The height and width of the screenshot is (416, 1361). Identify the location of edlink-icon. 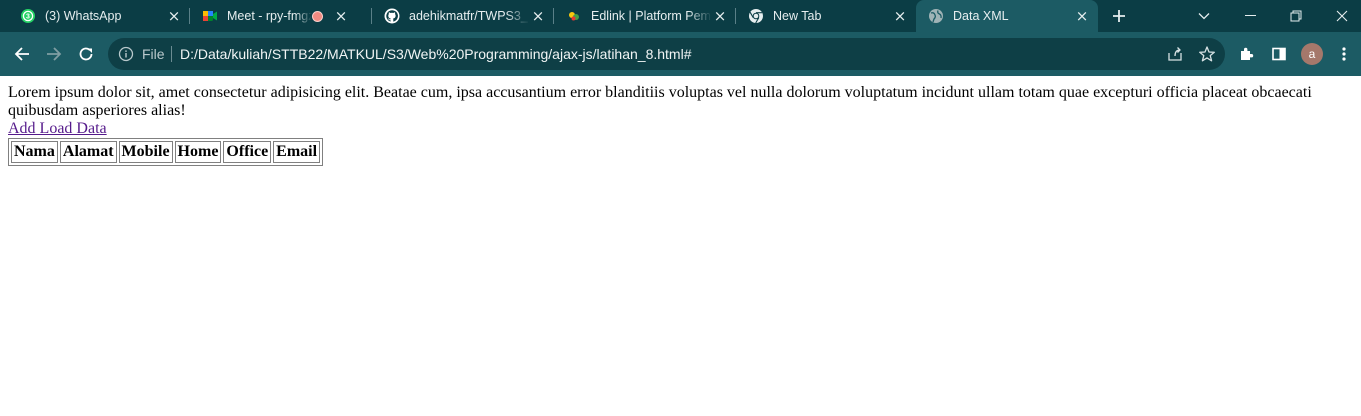
(574, 16).